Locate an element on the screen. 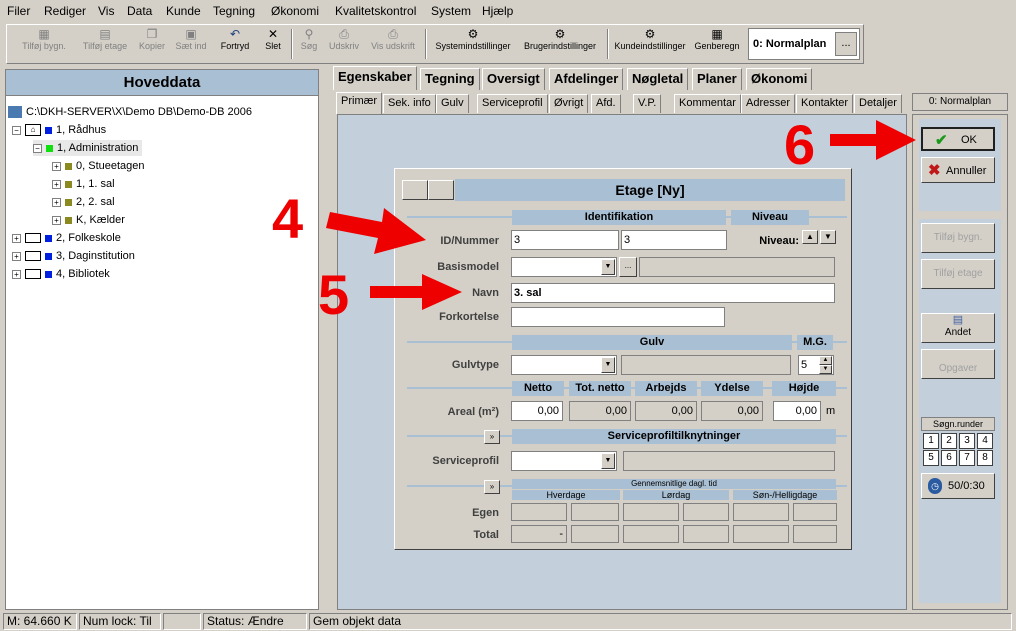 This screenshot has height=631, width=1016. menu-data: Data is located at coordinates (139, 11).